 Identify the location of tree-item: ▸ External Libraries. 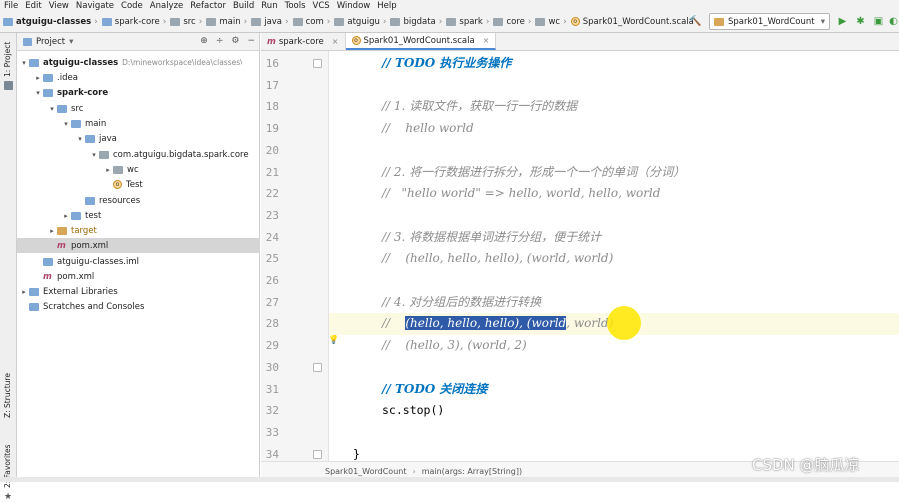
(138, 291).